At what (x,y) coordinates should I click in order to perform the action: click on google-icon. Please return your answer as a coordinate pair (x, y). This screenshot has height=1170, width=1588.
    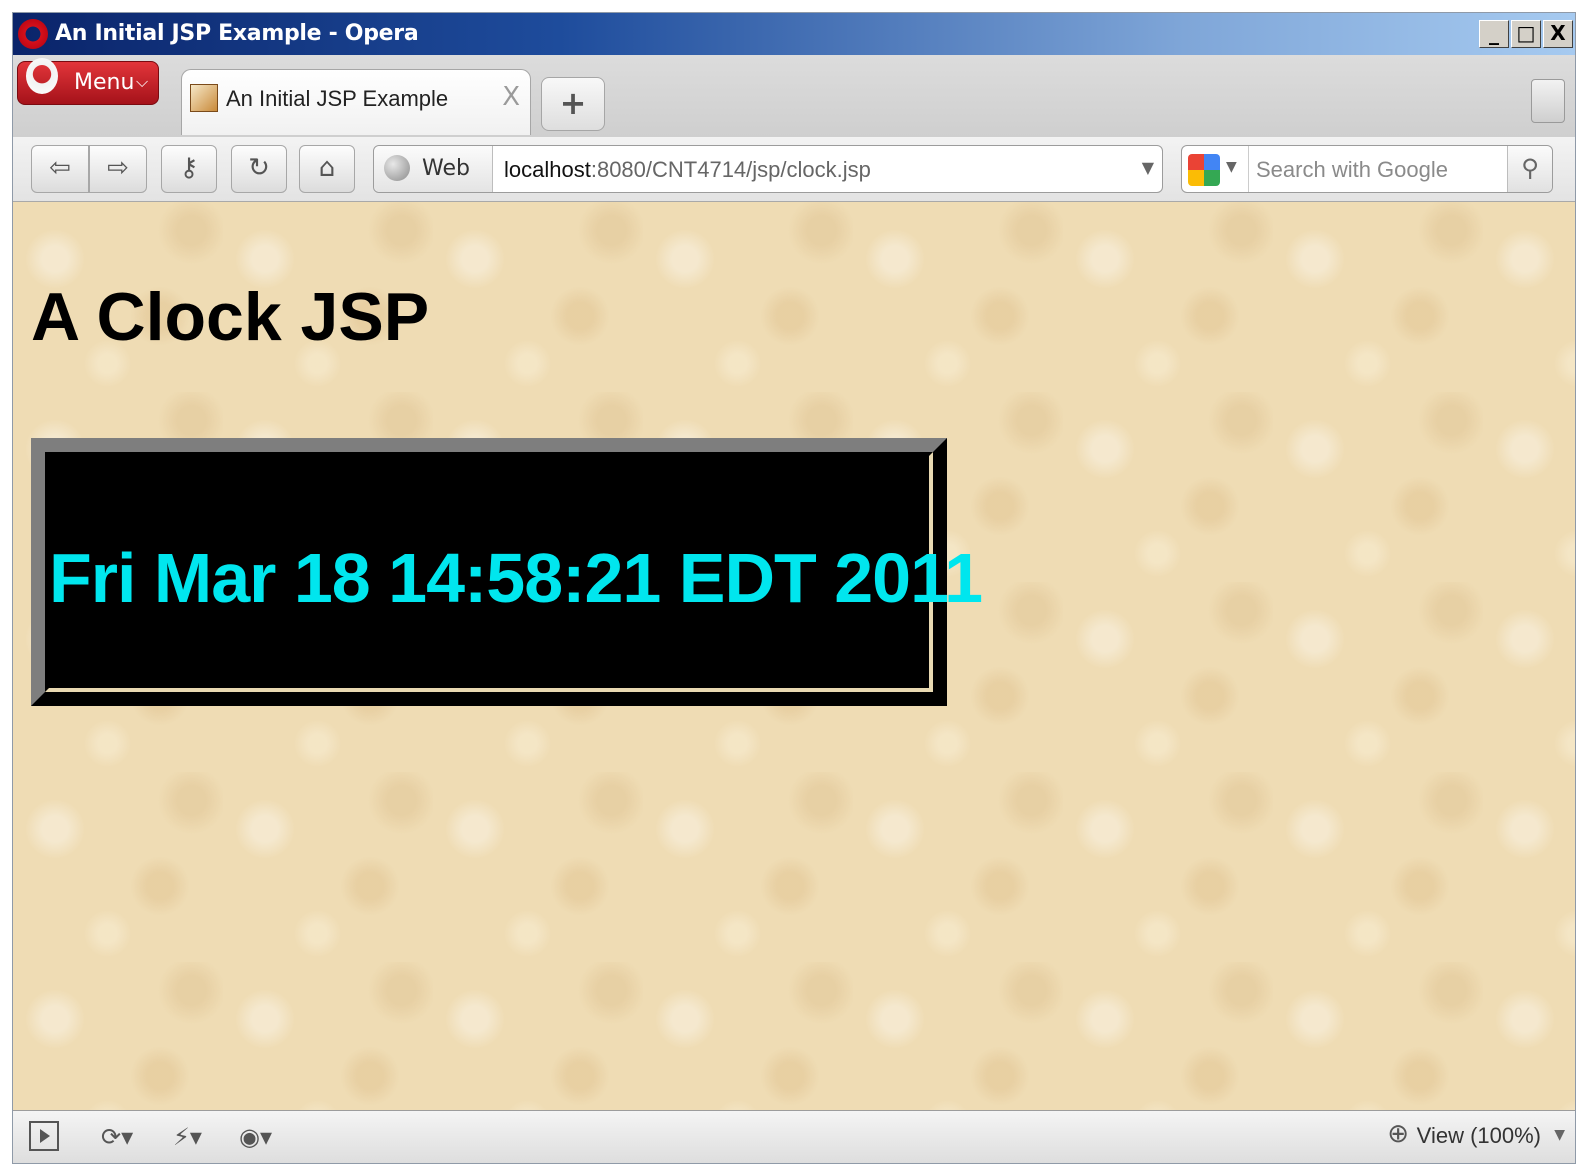
    Looking at the image, I should click on (1204, 170).